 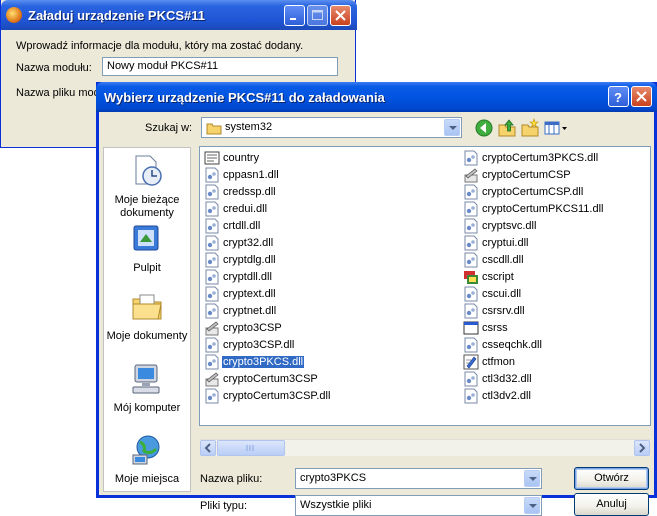 I want to click on file-type-label: Pliki typu:, so click(x=224, y=506).